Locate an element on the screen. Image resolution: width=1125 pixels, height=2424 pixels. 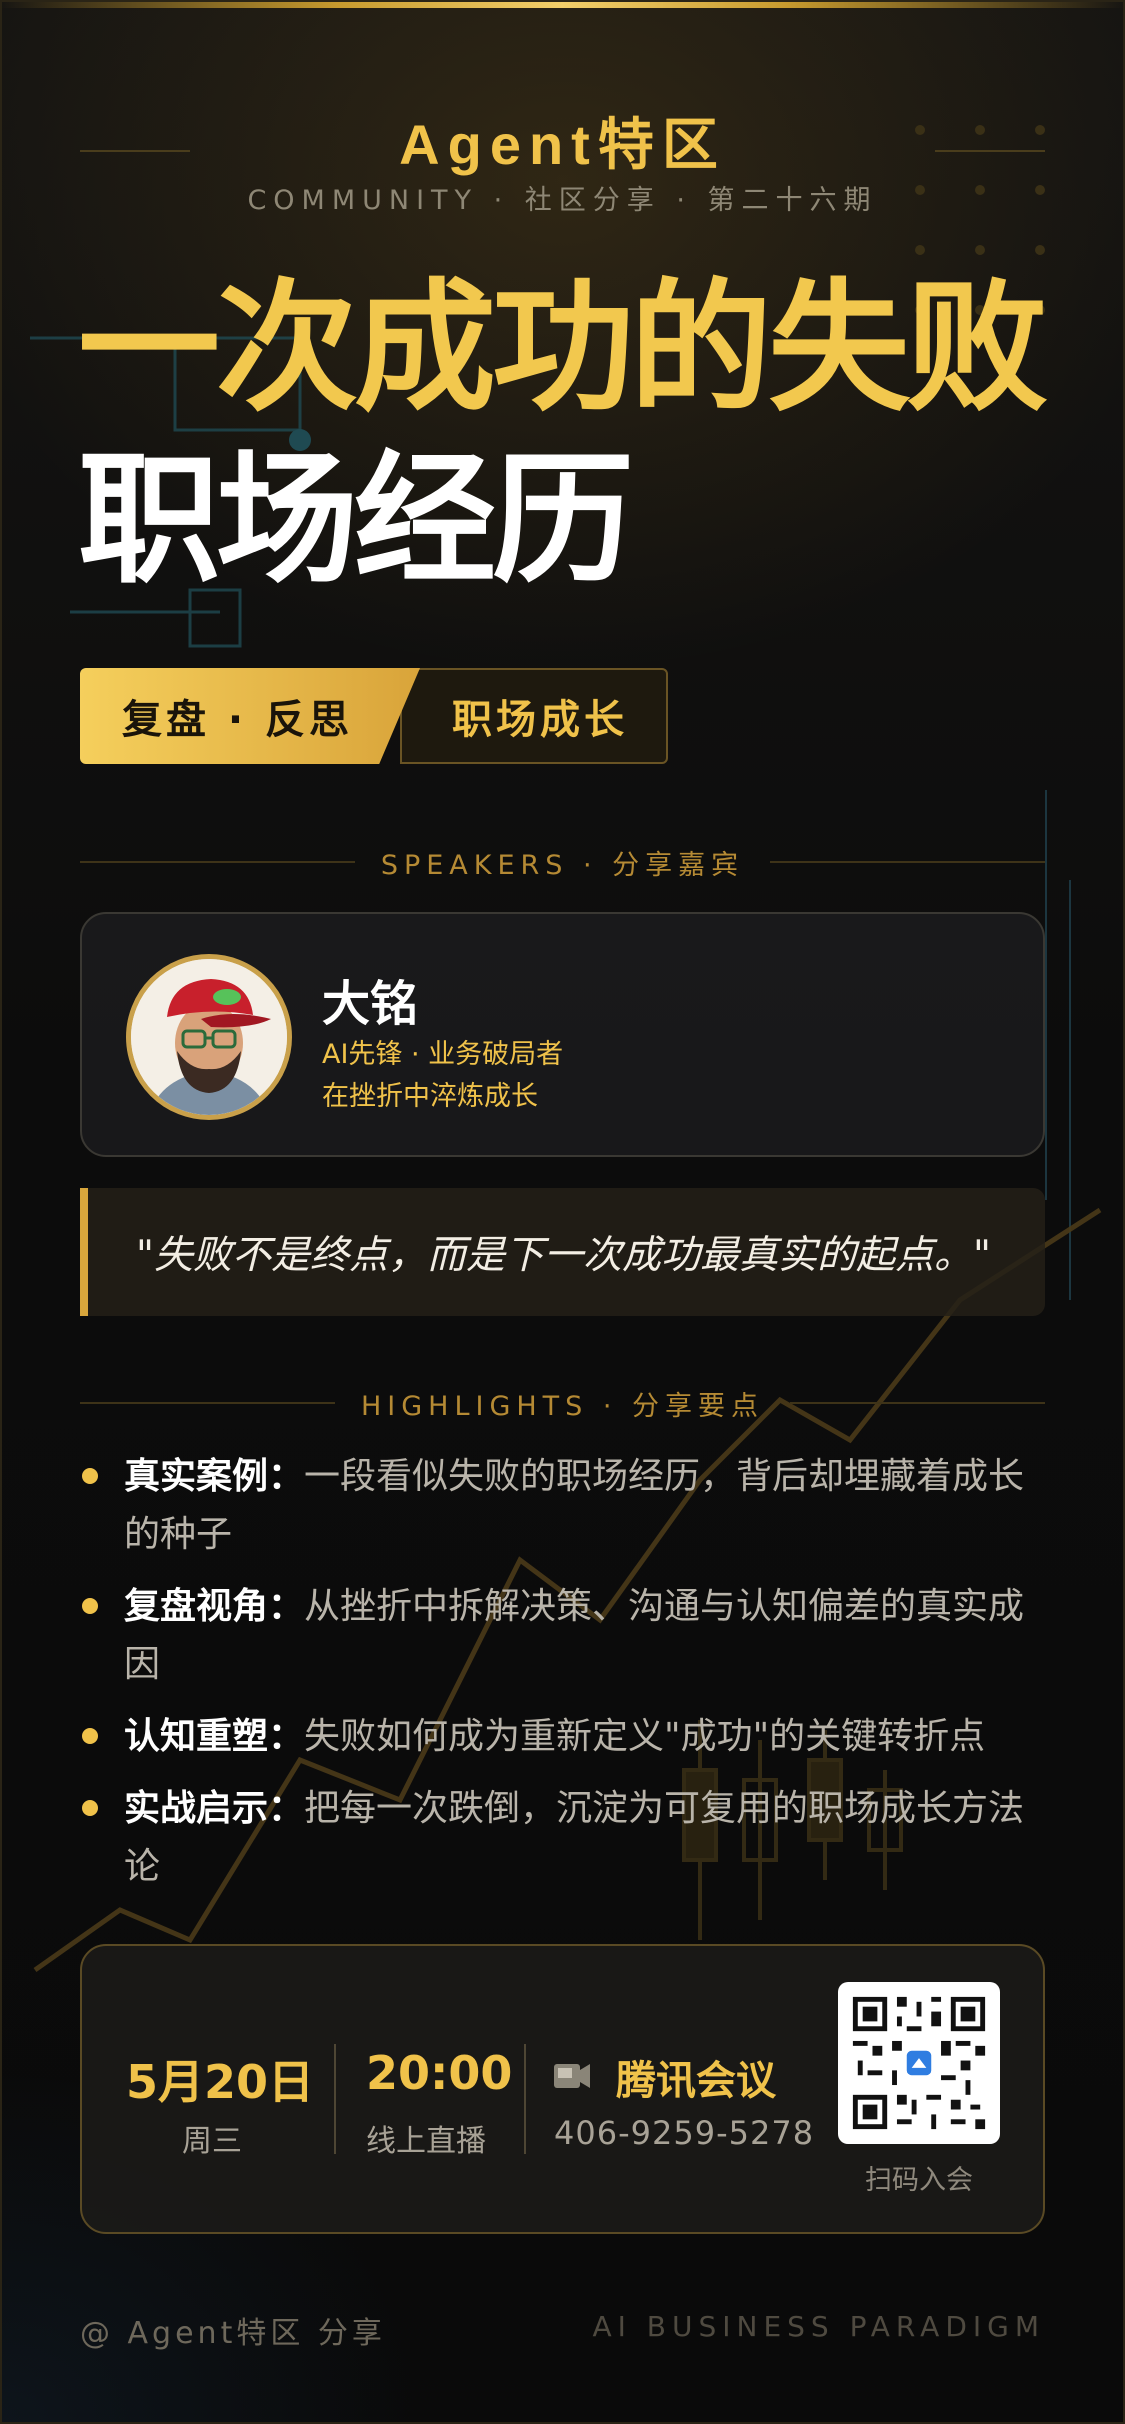
topic-tags: 复盘 · 反思 职场成长 is located at coordinates (374, 716).